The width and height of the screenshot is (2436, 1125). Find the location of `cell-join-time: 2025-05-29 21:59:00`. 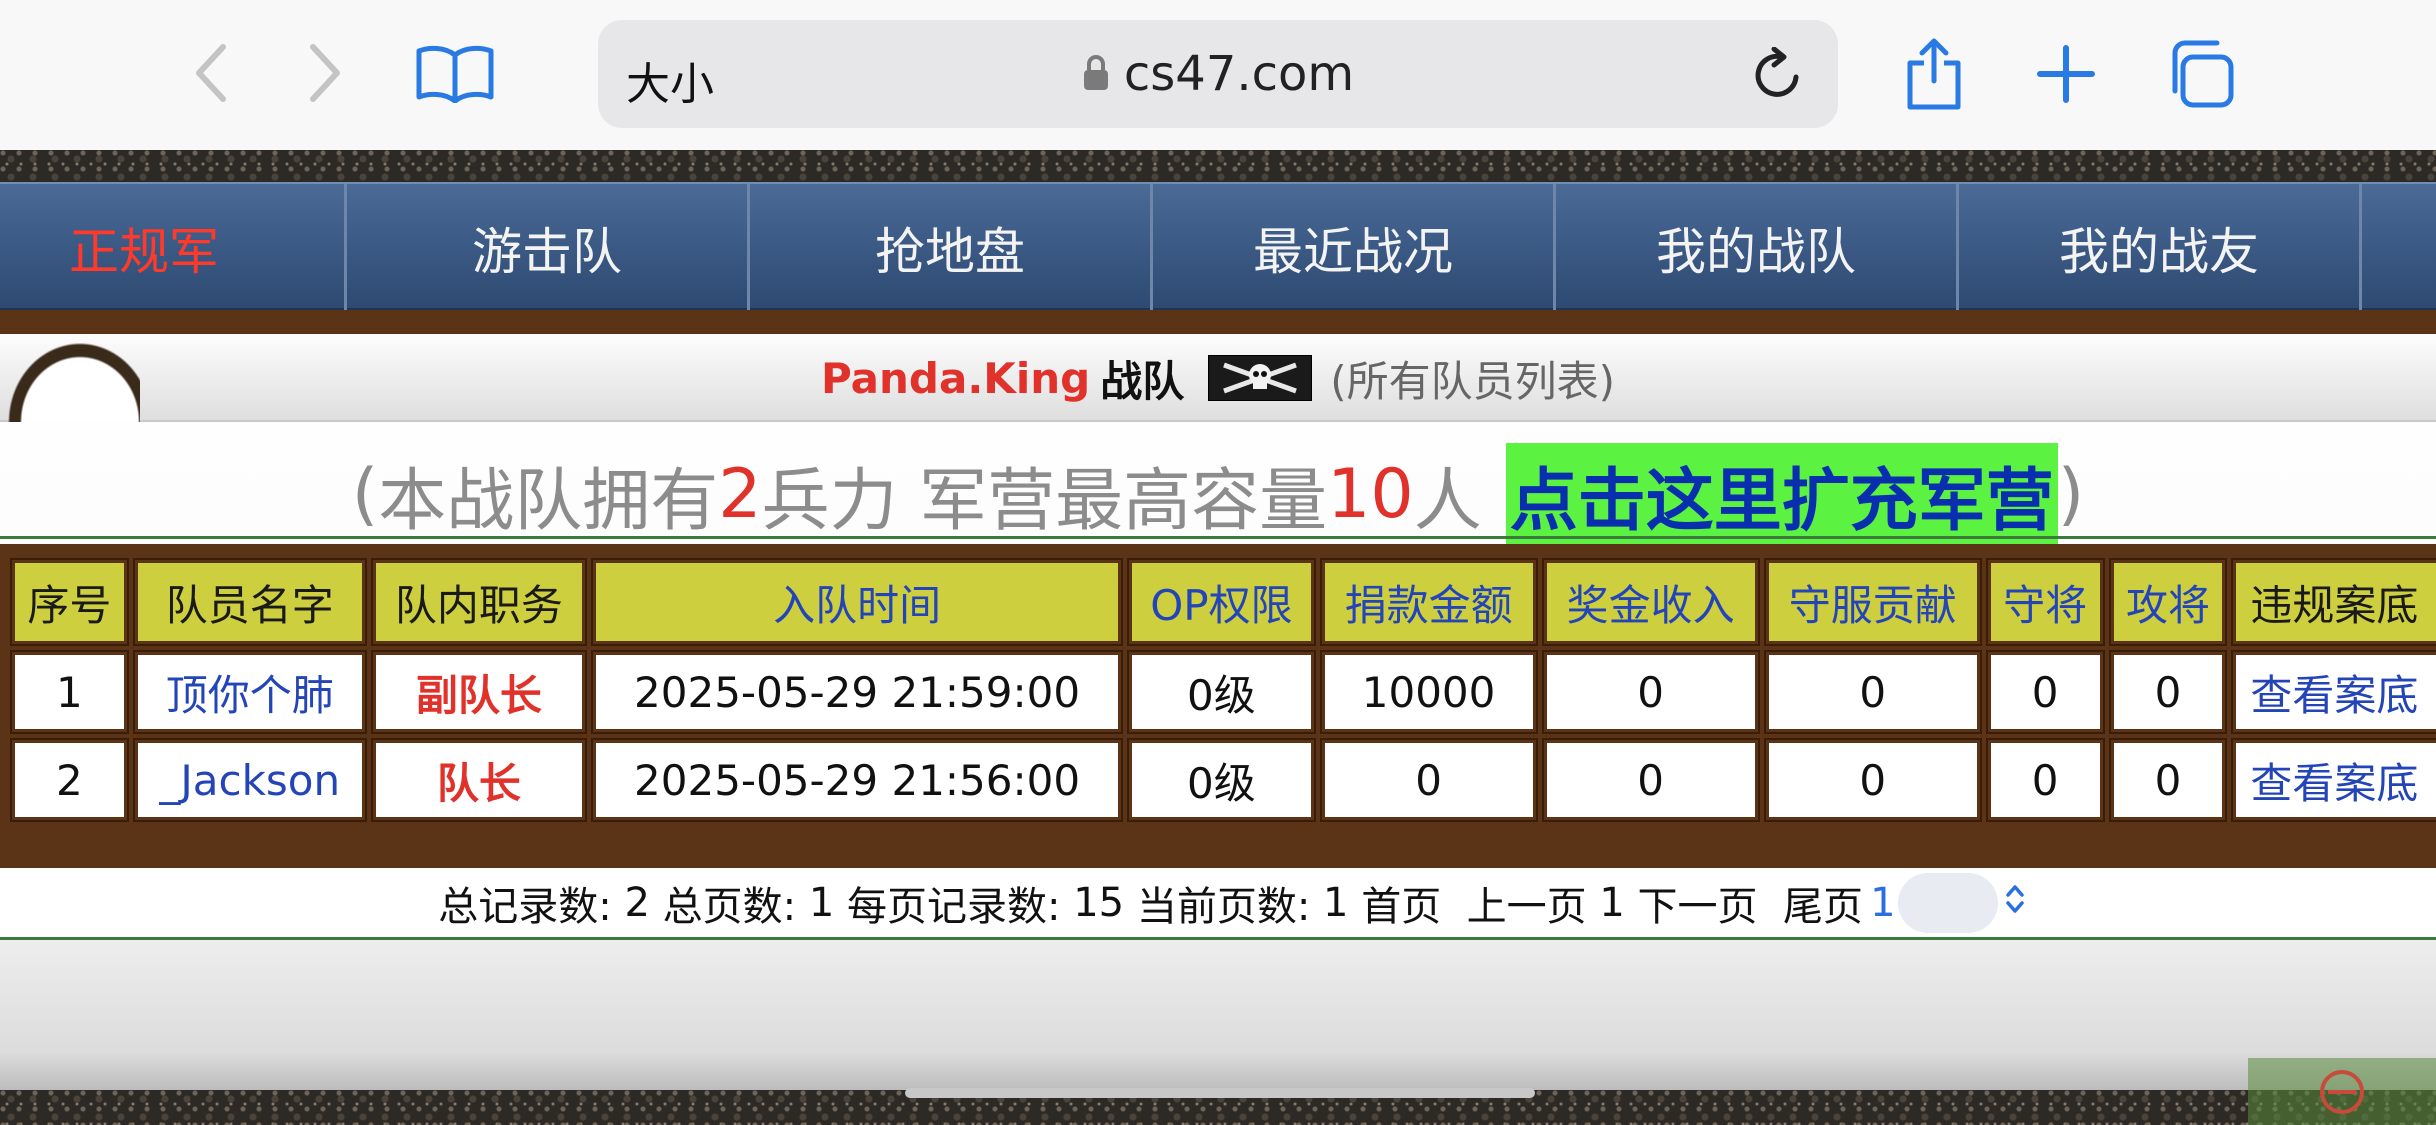

cell-join-time: 2025-05-29 21:59:00 is located at coordinates (857, 692).